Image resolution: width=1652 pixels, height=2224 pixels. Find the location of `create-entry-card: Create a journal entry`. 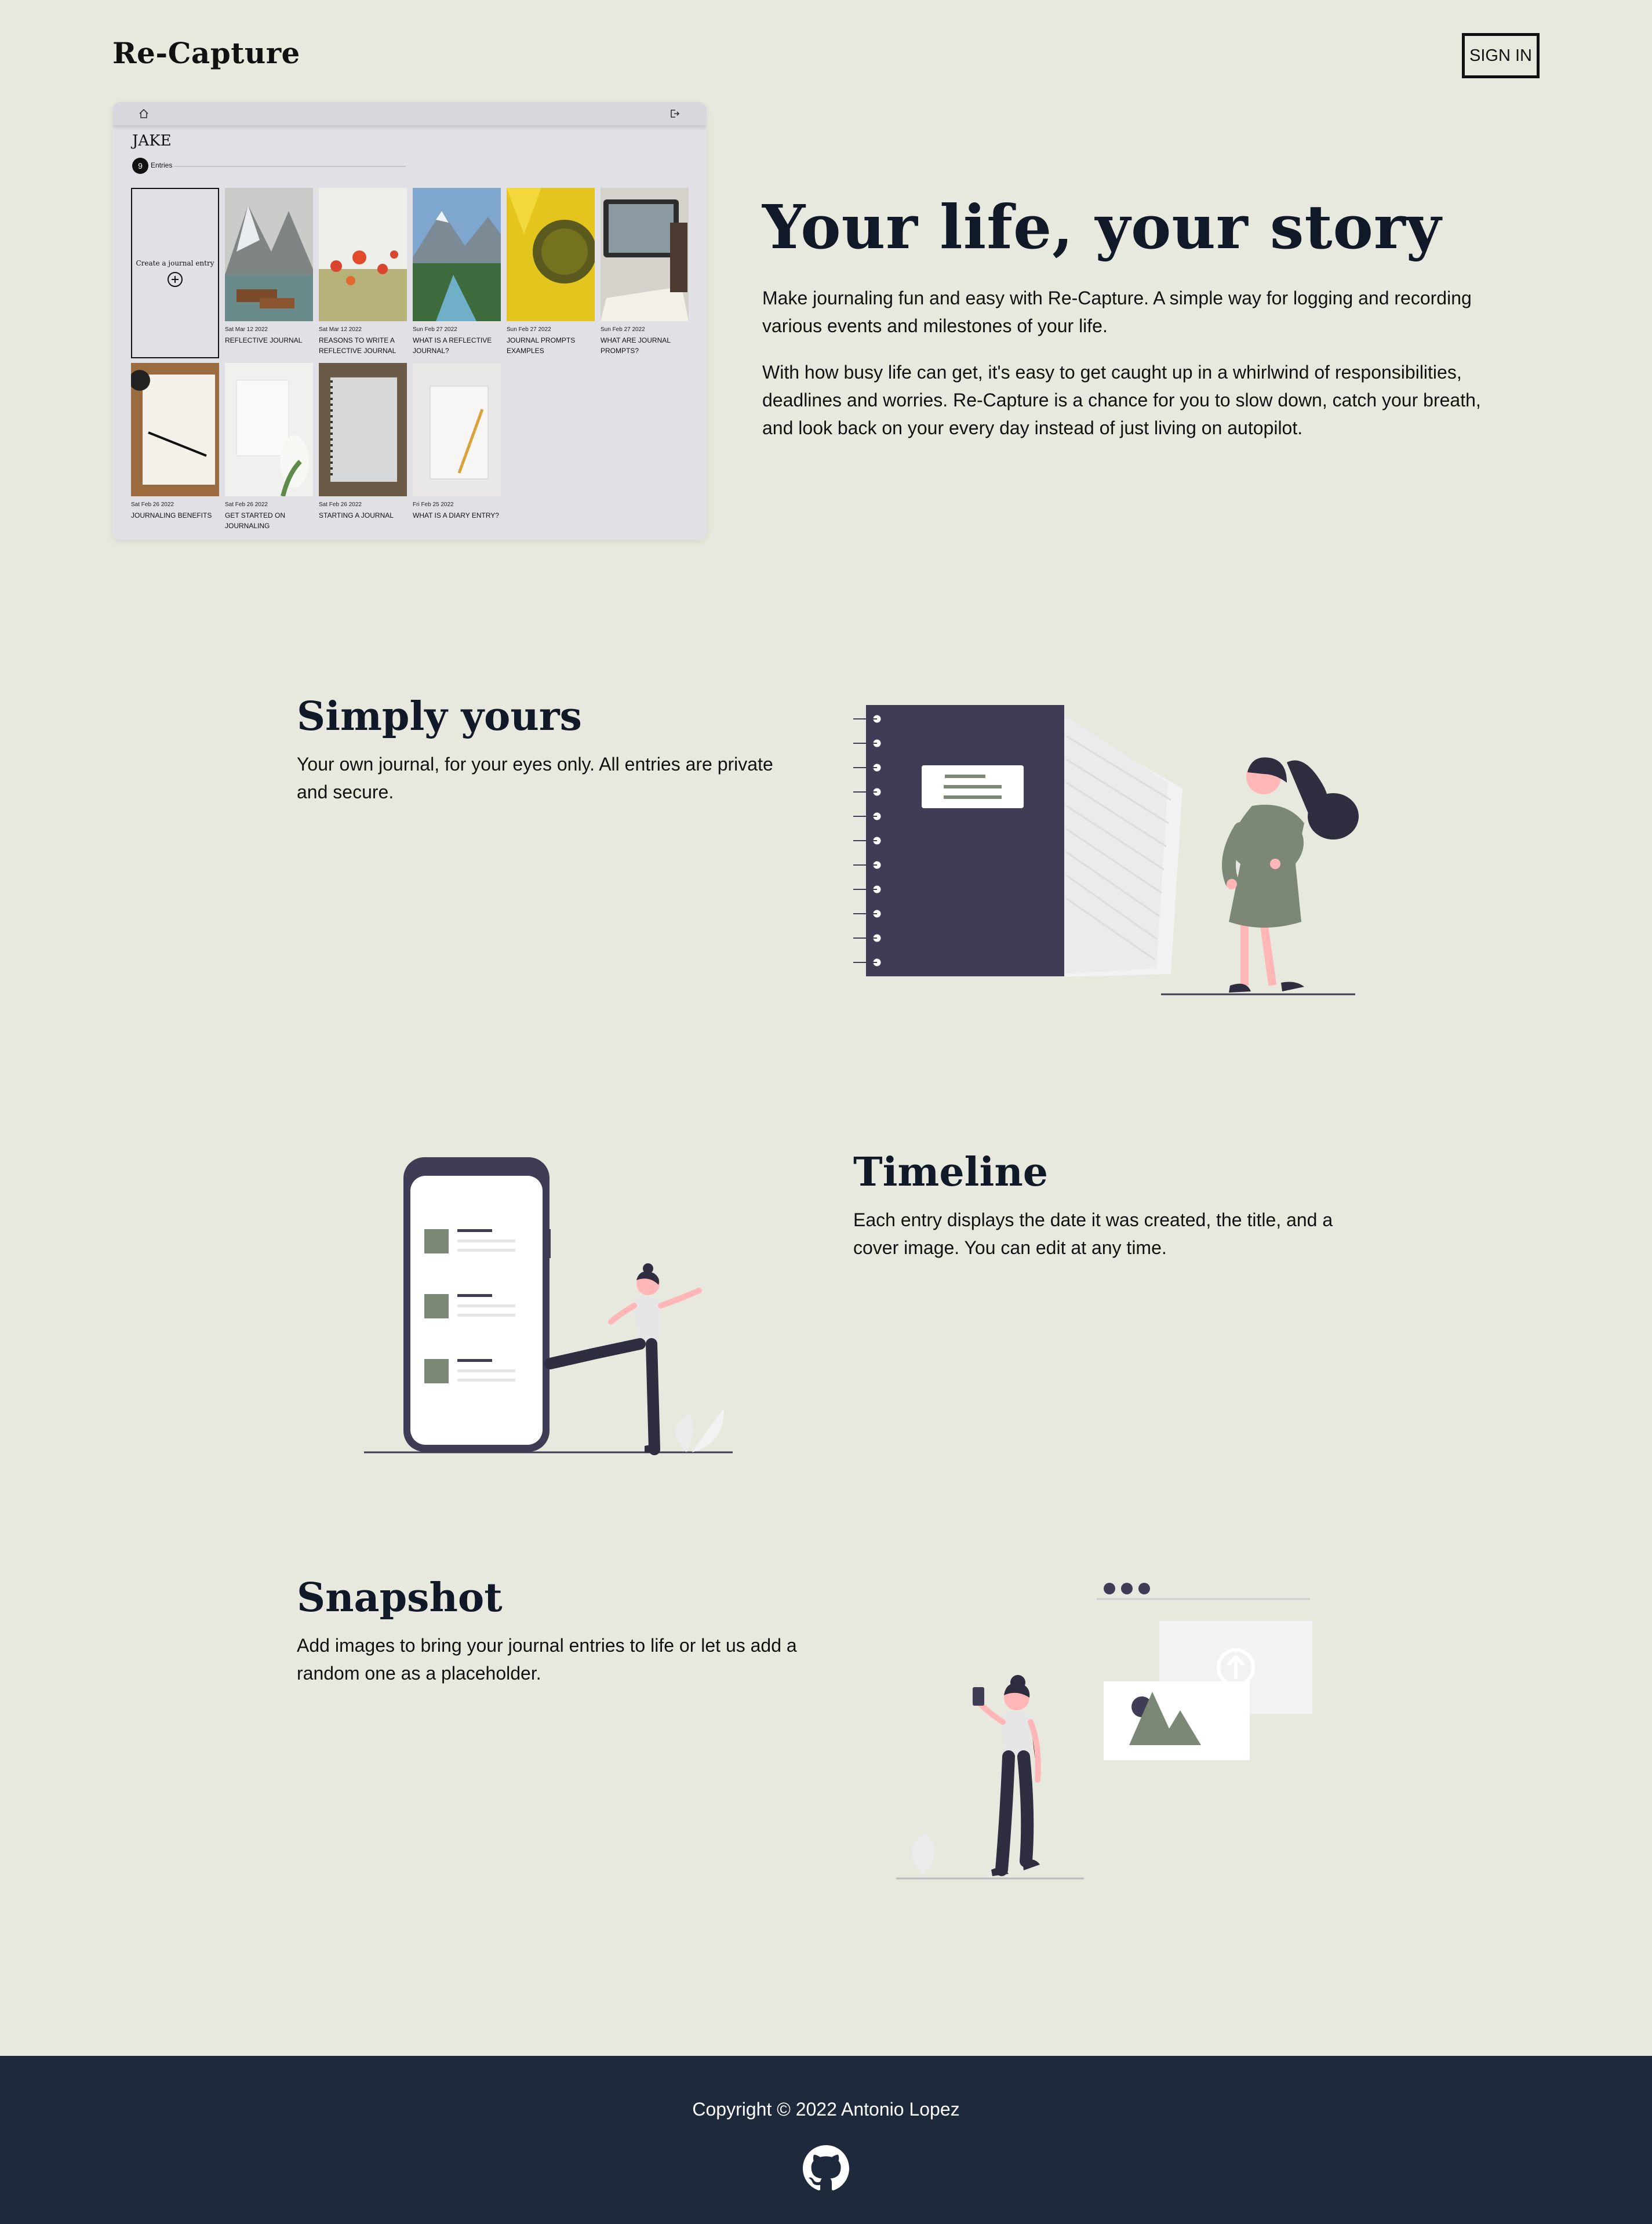

create-entry-card: Create a journal entry is located at coordinates (175, 273).